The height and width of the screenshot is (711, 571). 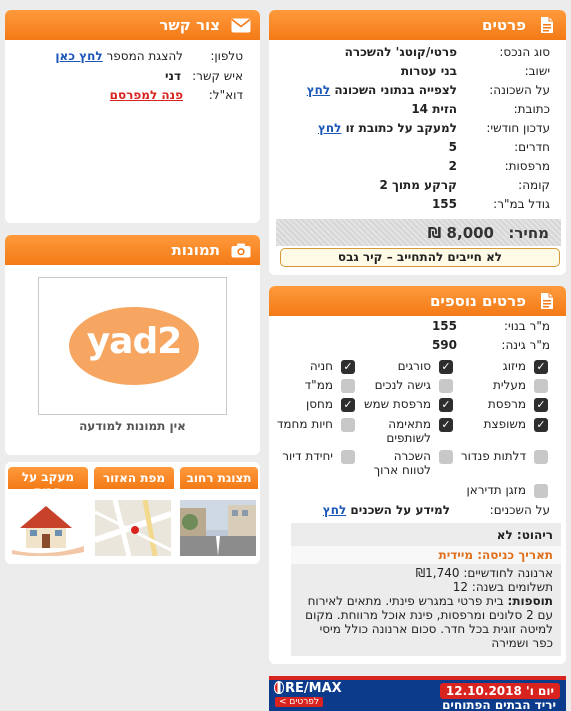 What do you see at coordinates (531, 109) in the screenshot?
I see `detail-label: כתובת:` at bounding box center [531, 109].